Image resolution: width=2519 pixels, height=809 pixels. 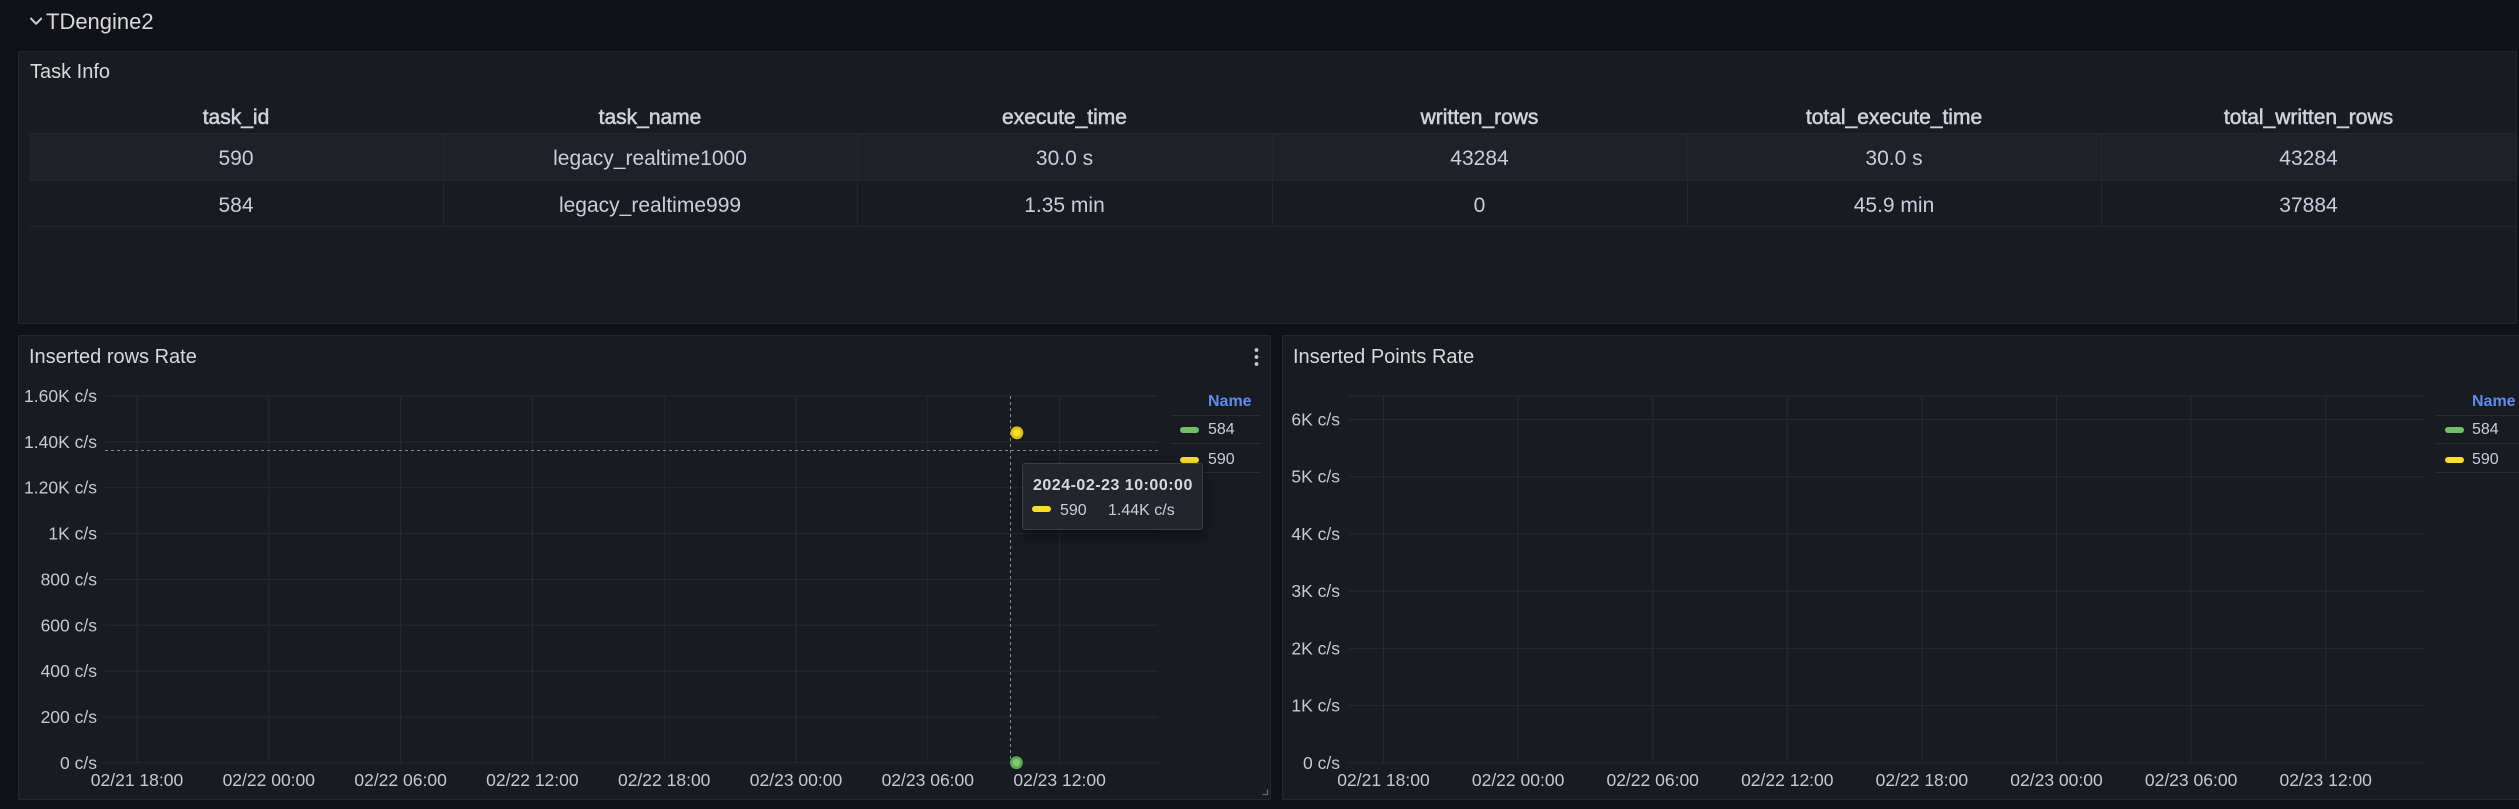 What do you see at coordinates (60, 396) in the screenshot?
I see `svg-text: 1.60K c/s` at bounding box center [60, 396].